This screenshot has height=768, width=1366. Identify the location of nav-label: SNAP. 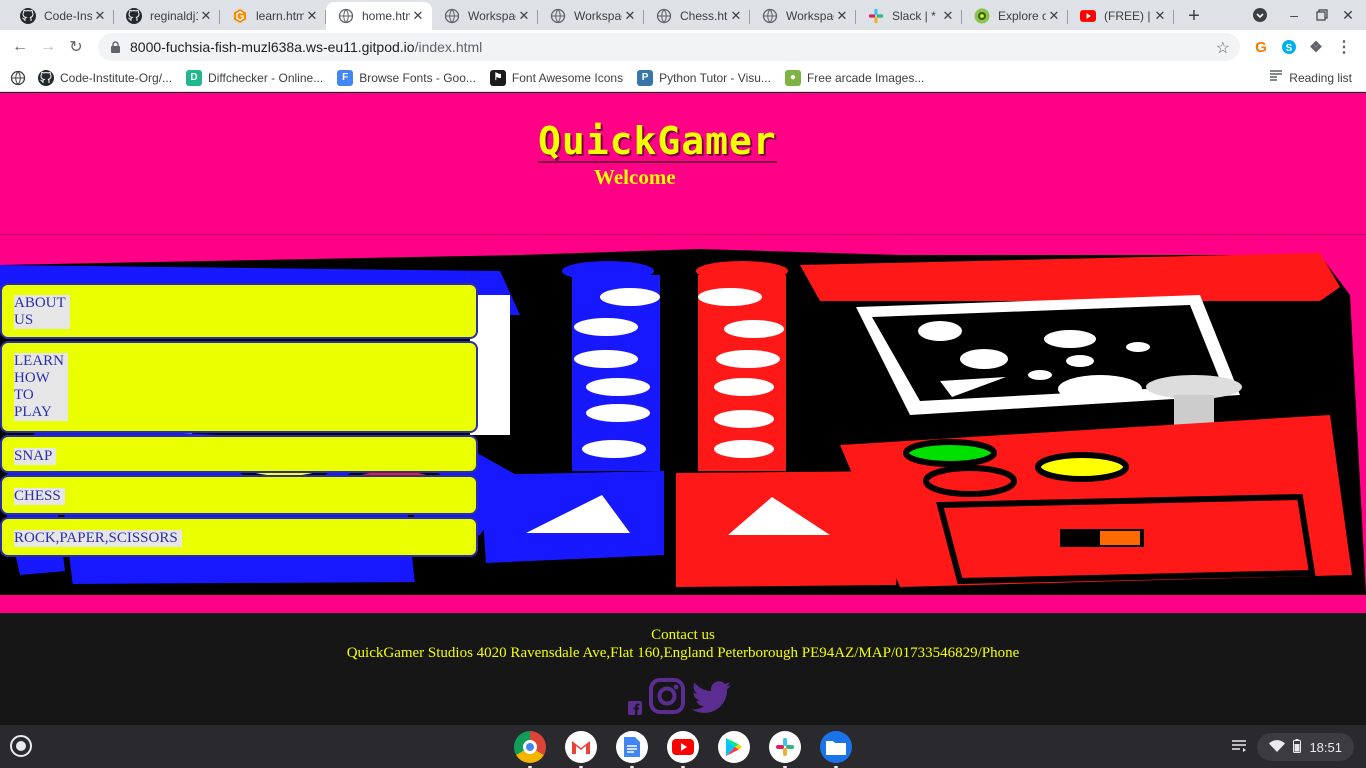
(35, 456).